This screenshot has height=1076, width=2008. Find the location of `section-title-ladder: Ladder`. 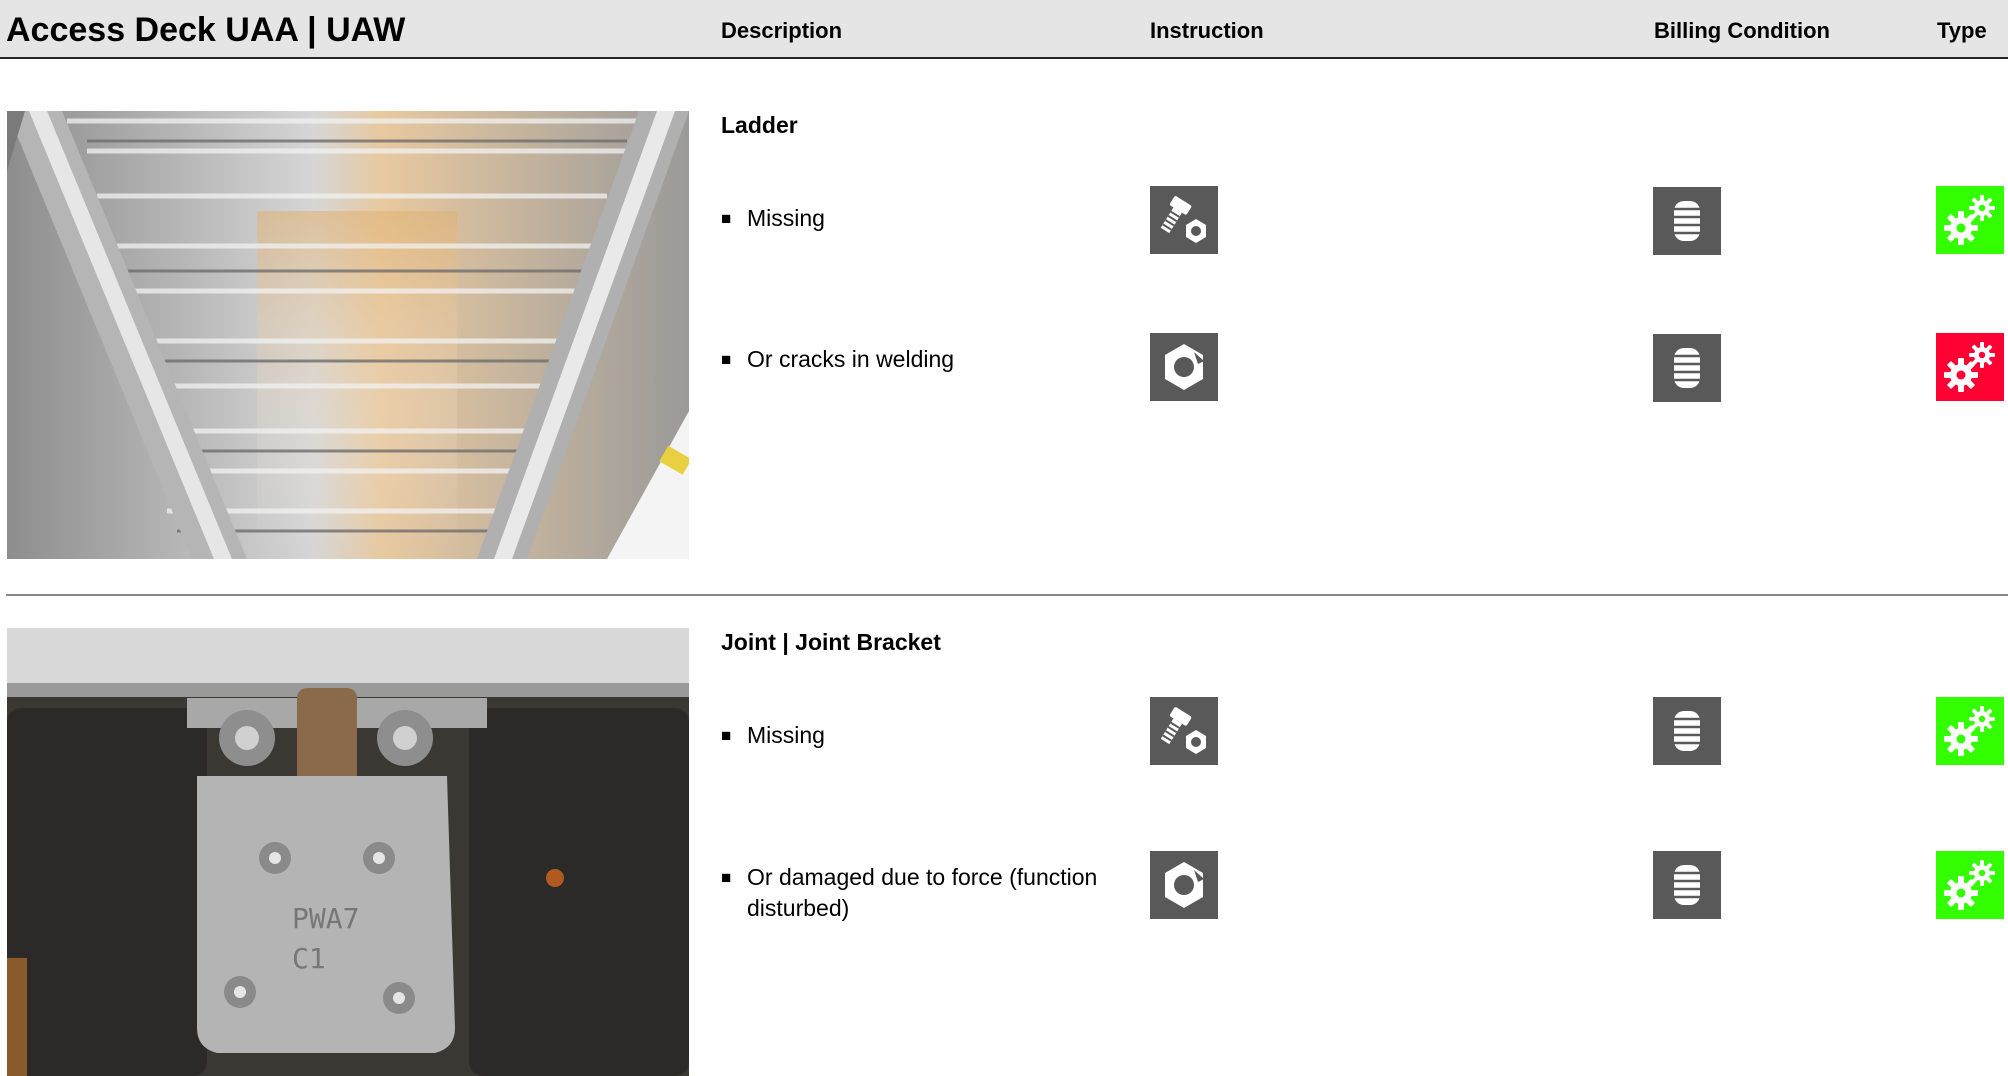

section-title-ladder: Ladder is located at coordinates (759, 125).